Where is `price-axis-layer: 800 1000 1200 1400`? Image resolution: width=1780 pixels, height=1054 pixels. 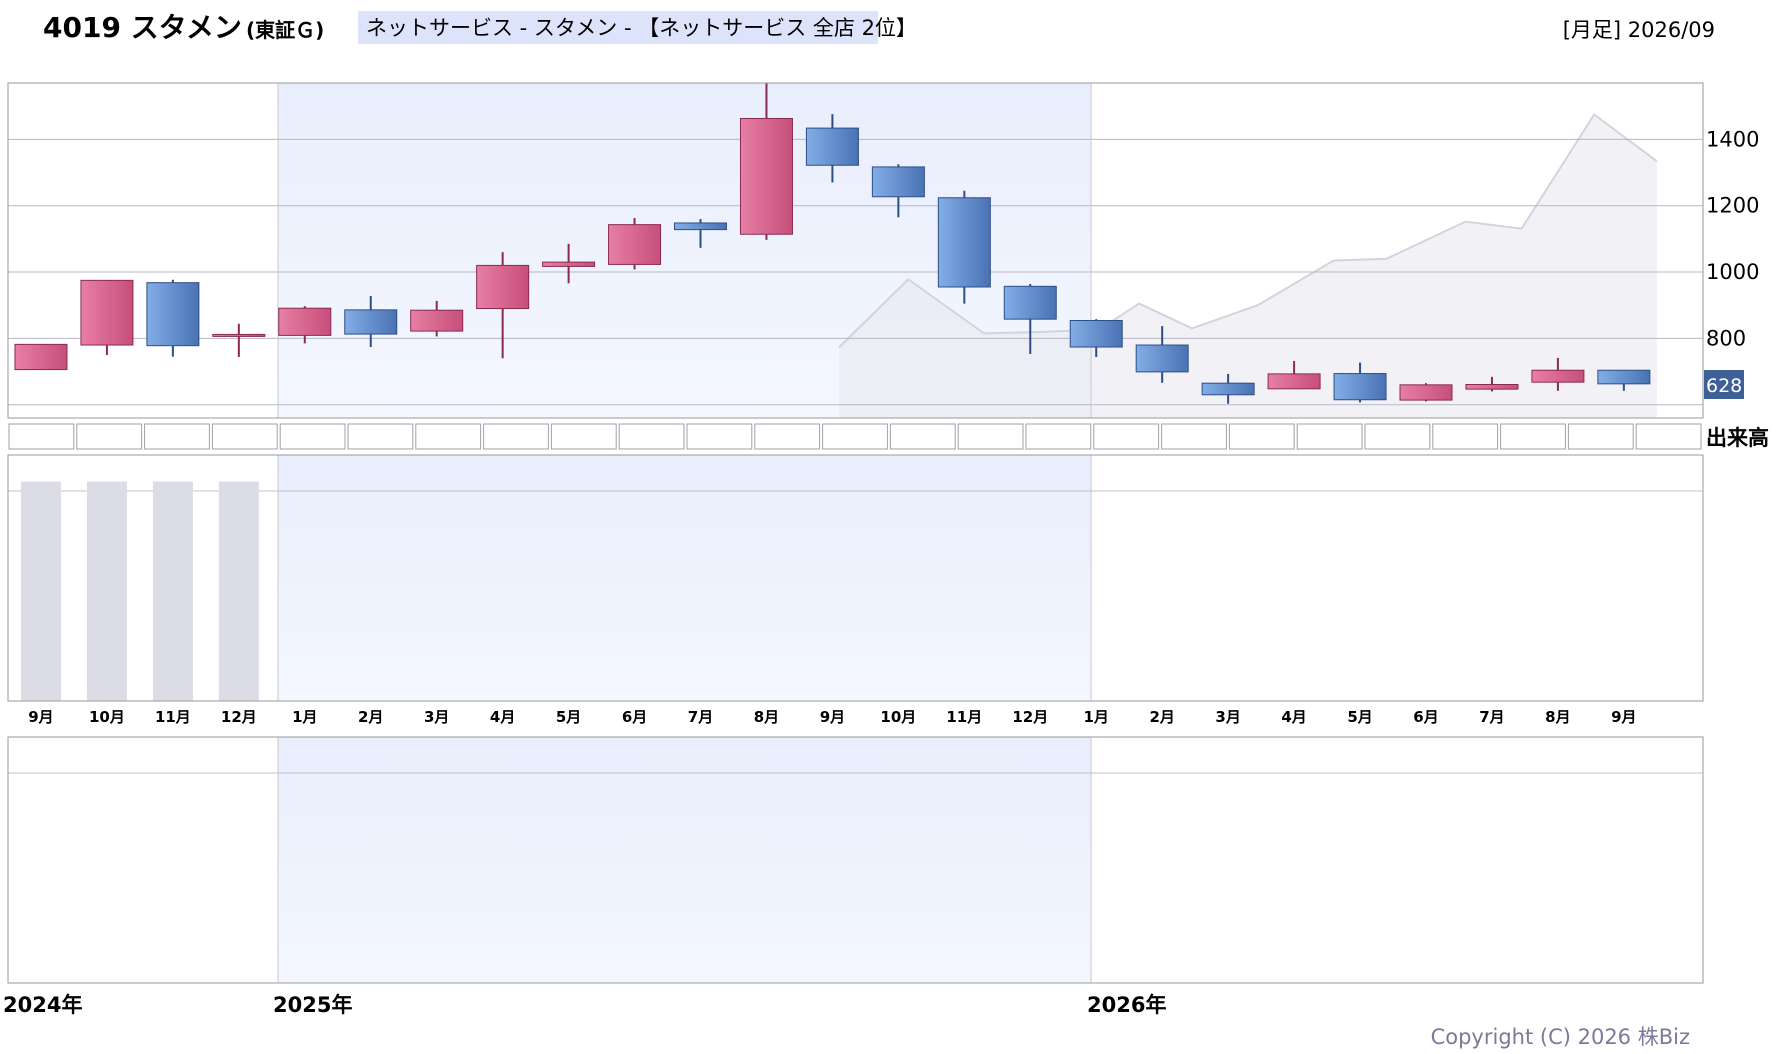 price-axis-layer: 800 1000 1200 1400 is located at coordinates (1732, 238).